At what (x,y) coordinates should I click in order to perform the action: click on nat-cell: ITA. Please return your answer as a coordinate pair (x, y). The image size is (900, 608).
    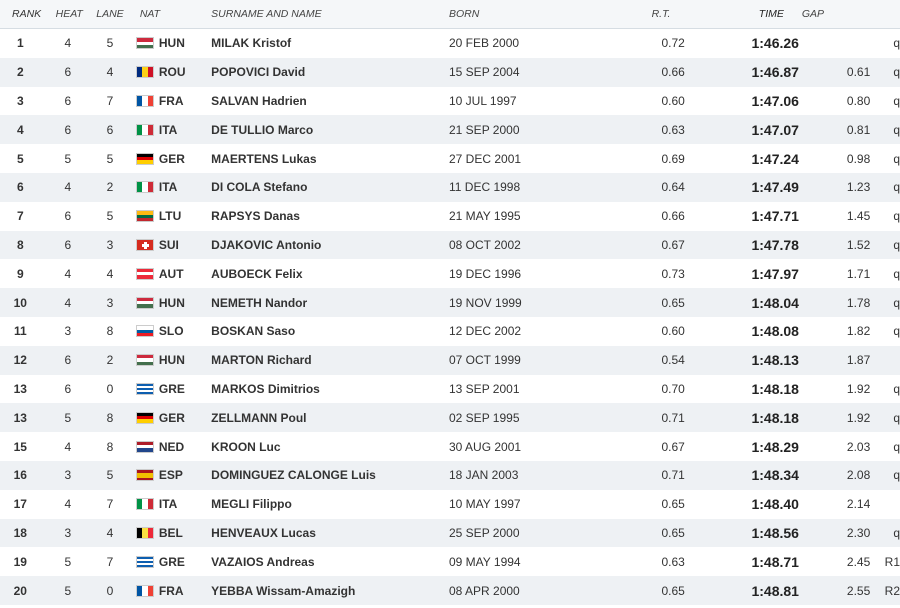
    Looking at the image, I should click on (168, 504).